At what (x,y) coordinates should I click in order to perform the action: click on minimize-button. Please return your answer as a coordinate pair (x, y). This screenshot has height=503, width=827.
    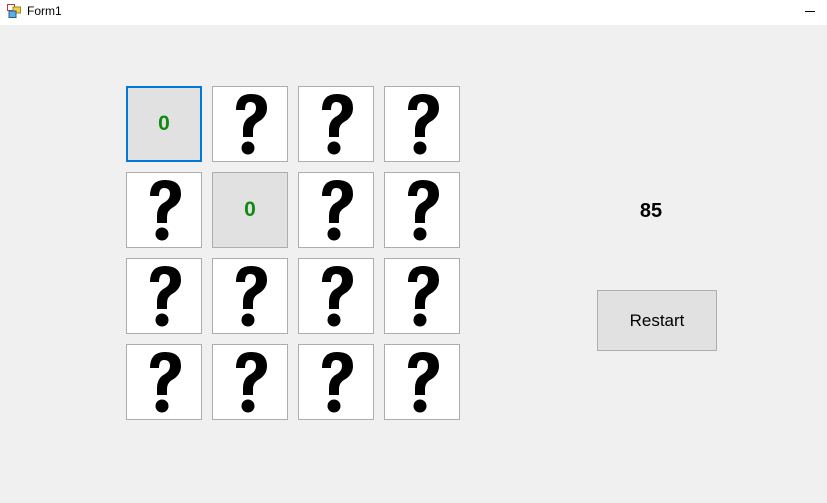
    Looking at the image, I should click on (812, 12).